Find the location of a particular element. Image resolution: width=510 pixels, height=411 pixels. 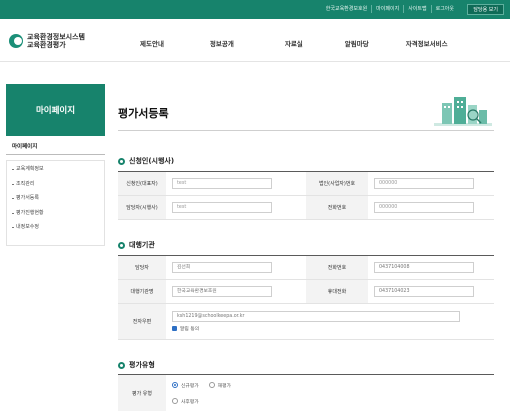

logo-text: 교육환경정보시스템 교육환경평가 is located at coordinates (56, 41).